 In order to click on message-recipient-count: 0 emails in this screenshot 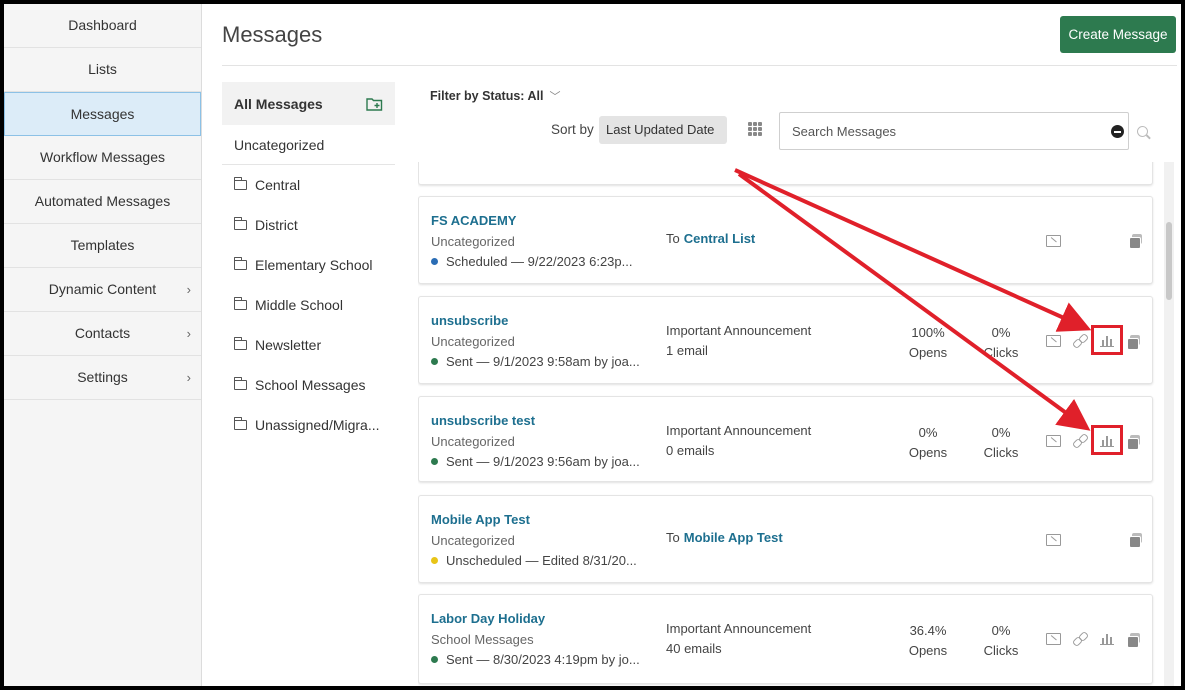, I will do `click(690, 450)`.